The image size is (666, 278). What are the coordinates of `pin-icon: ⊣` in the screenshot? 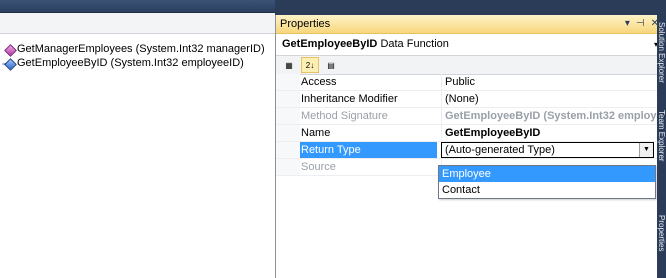 It's located at (640, 24).